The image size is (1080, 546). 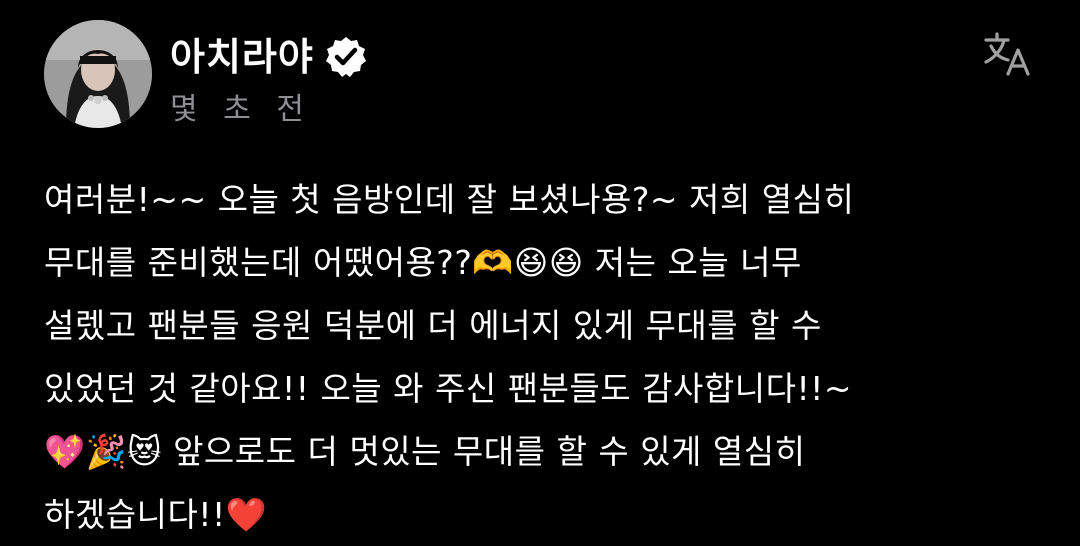 I want to click on verified-badge-icon, so click(x=346, y=57).